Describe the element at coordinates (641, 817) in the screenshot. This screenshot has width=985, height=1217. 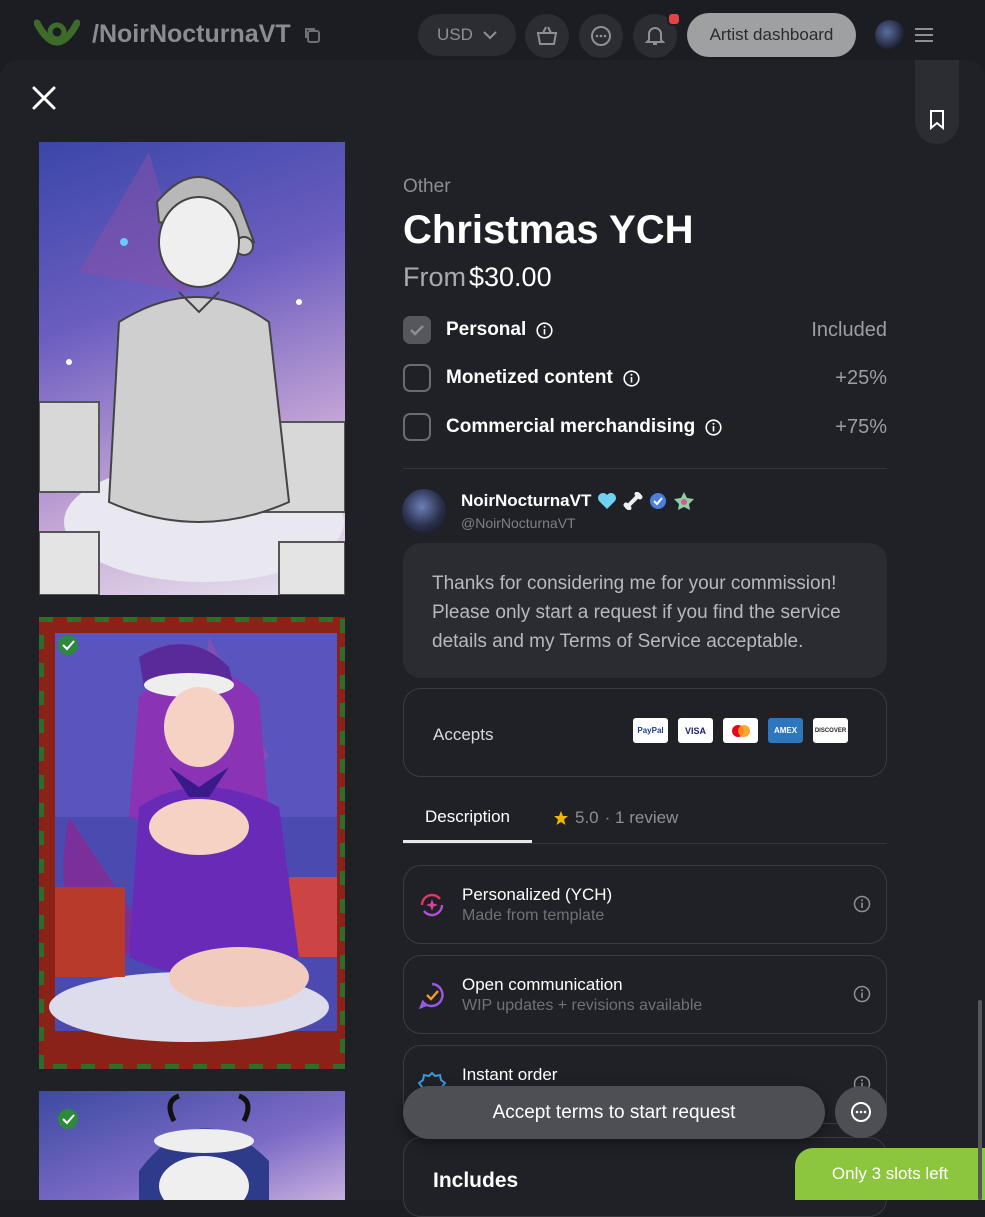
I see `review-count: · 1 review` at that location.